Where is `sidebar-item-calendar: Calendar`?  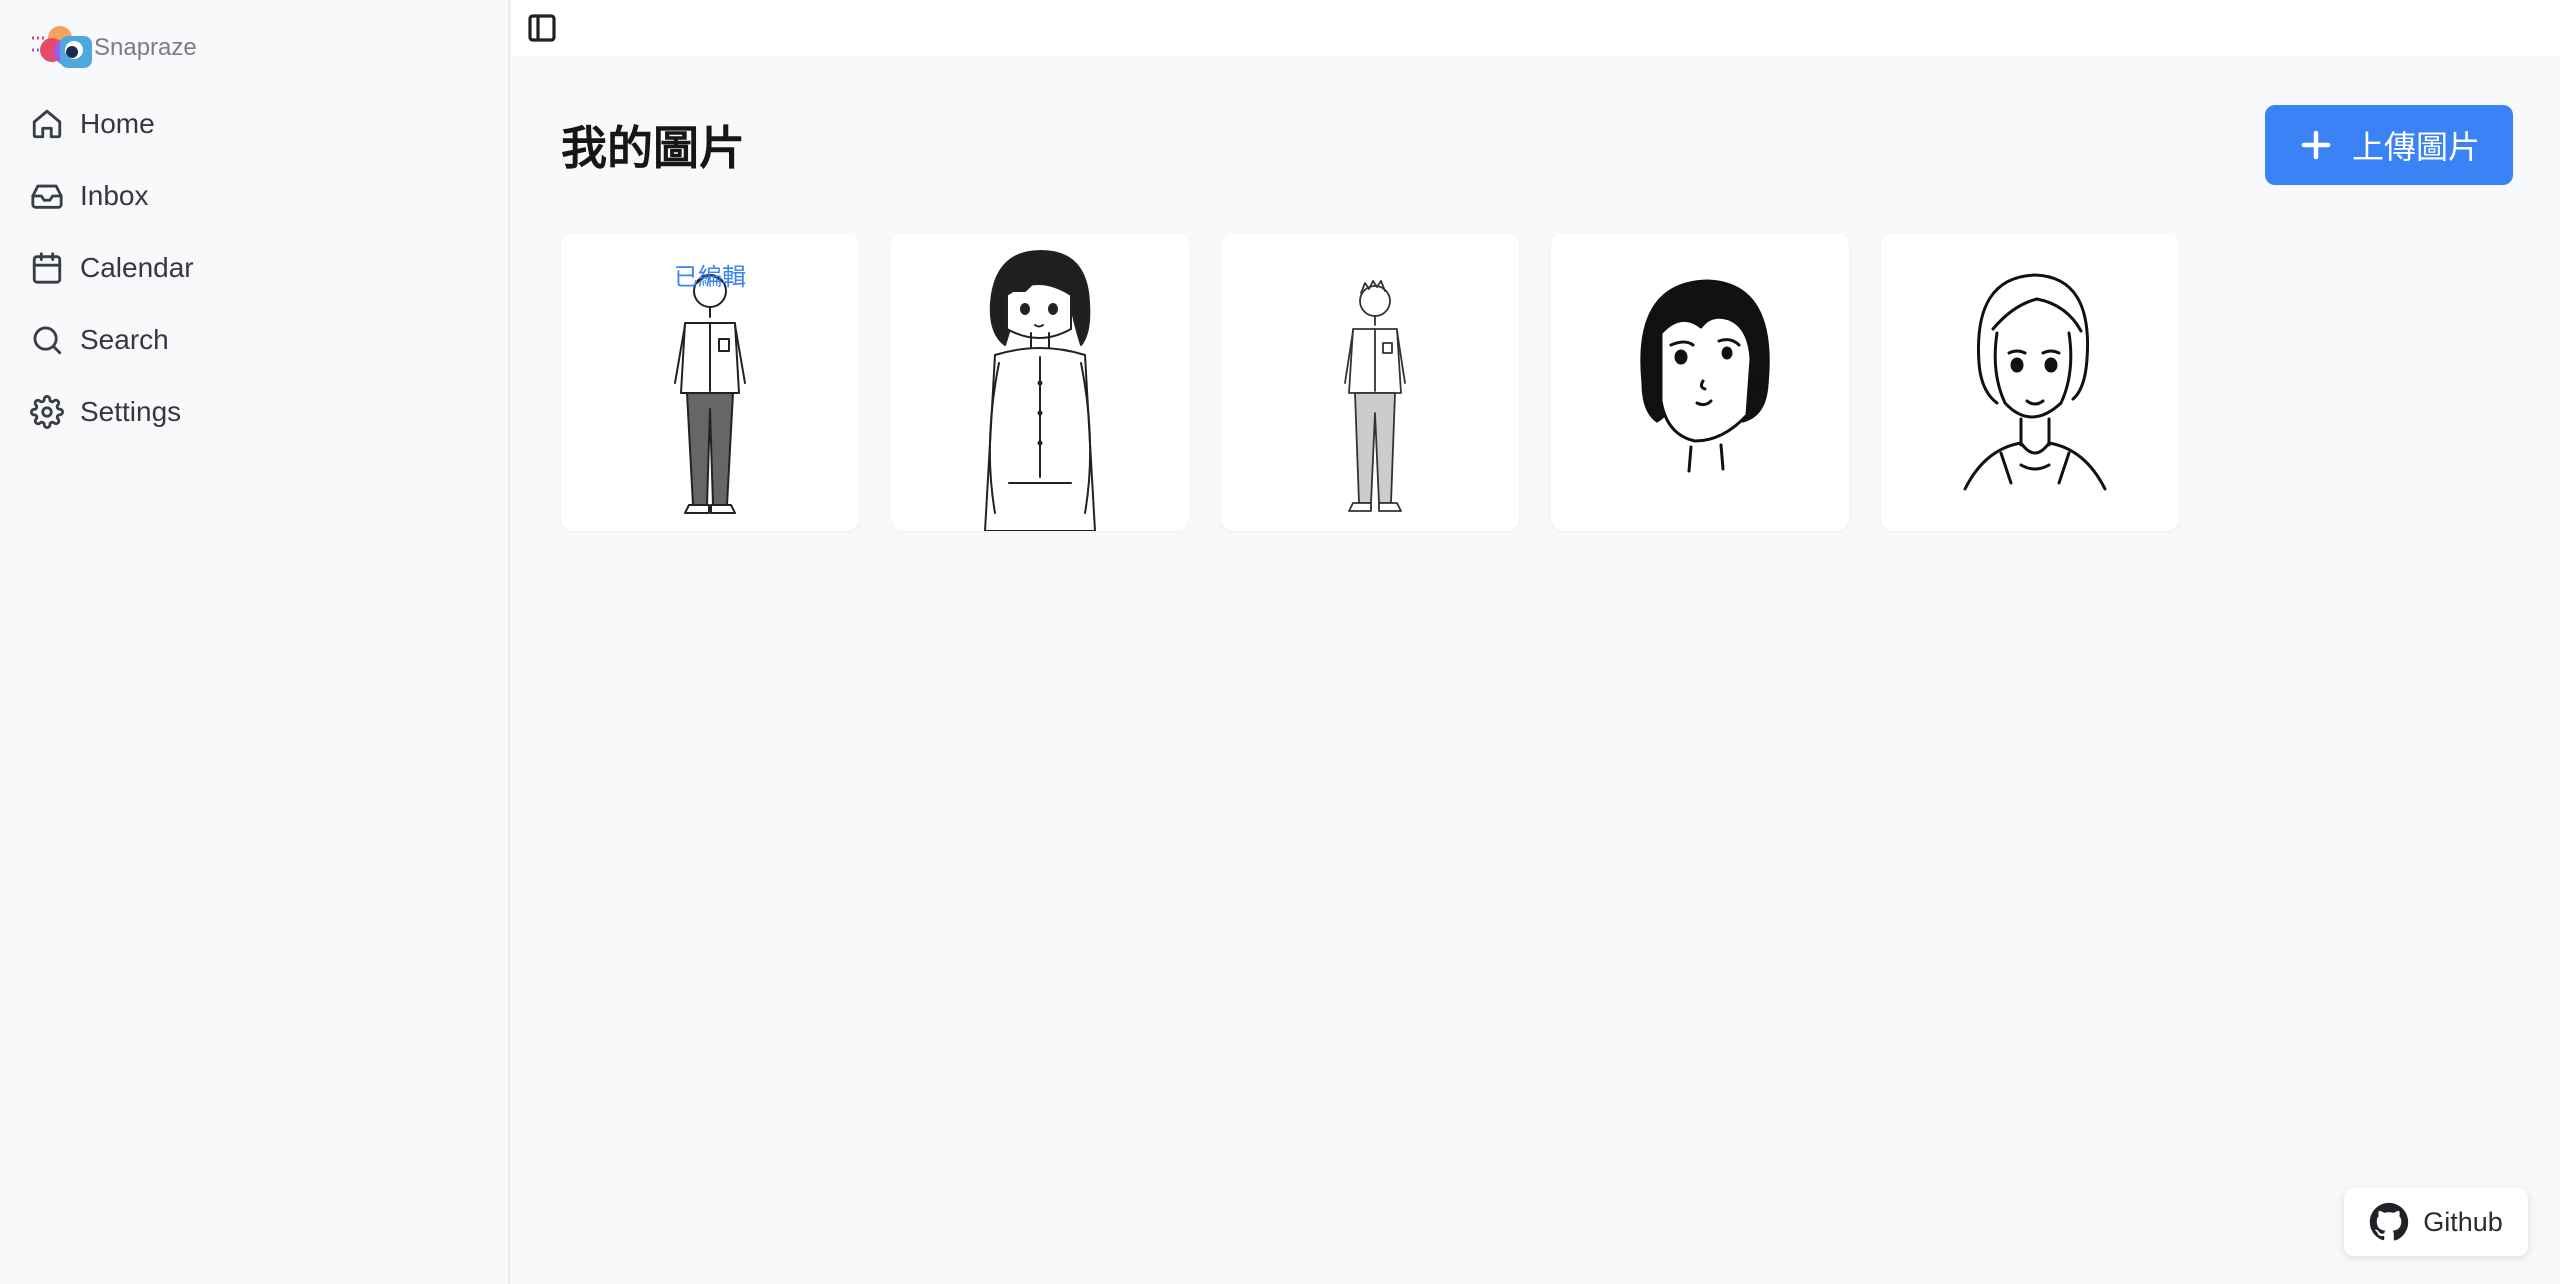
sidebar-item-calendar: Calendar is located at coordinates (112, 268).